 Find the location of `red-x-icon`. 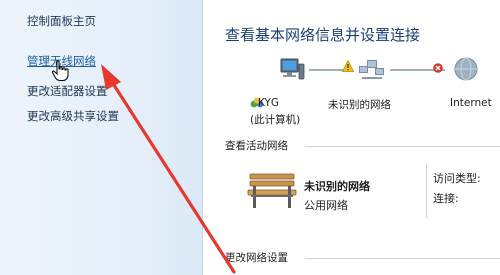

red-x-icon is located at coordinates (438, 68).